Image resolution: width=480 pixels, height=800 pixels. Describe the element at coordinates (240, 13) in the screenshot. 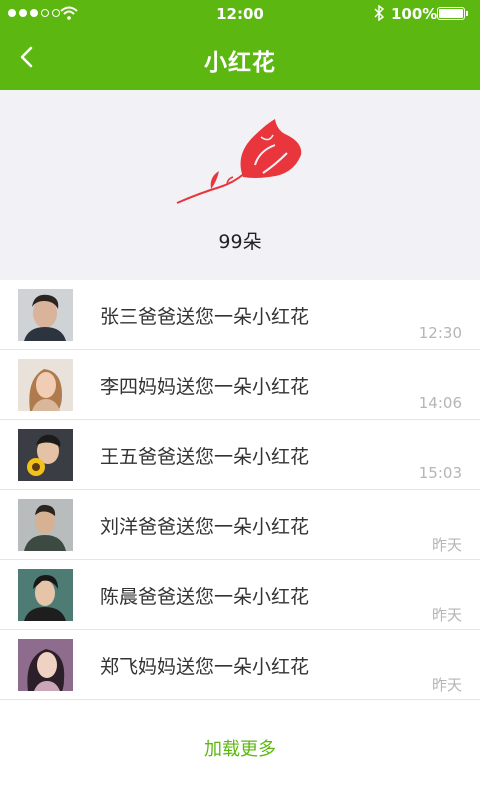

I see `status-bar: 12:00 100%` at that location.